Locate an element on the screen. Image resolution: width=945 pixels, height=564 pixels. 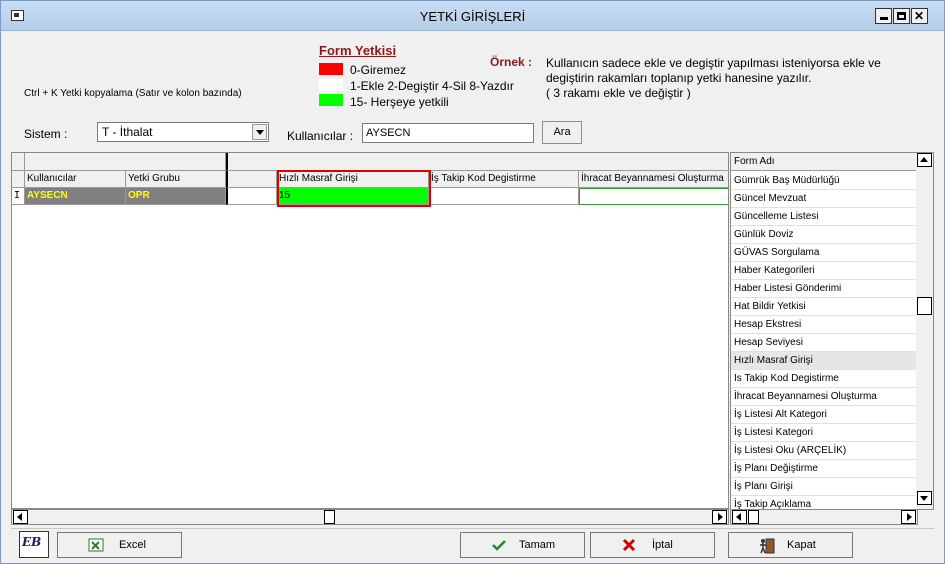
window-title: YETKİ GİRİŞLERİ is located at coordinates (472, 16).